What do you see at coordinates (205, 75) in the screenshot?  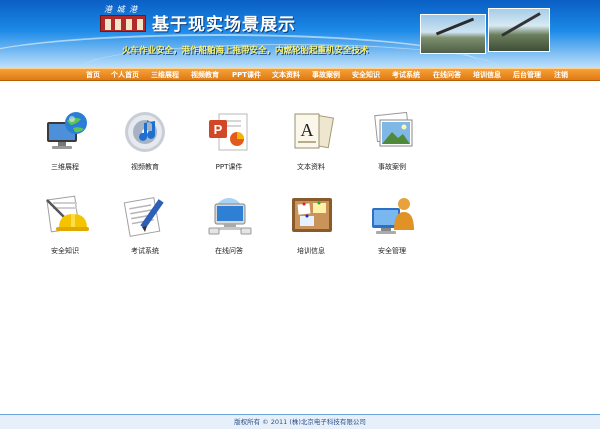 I see `nav-item-video: 视频教育` at bounding box center [205, 75].